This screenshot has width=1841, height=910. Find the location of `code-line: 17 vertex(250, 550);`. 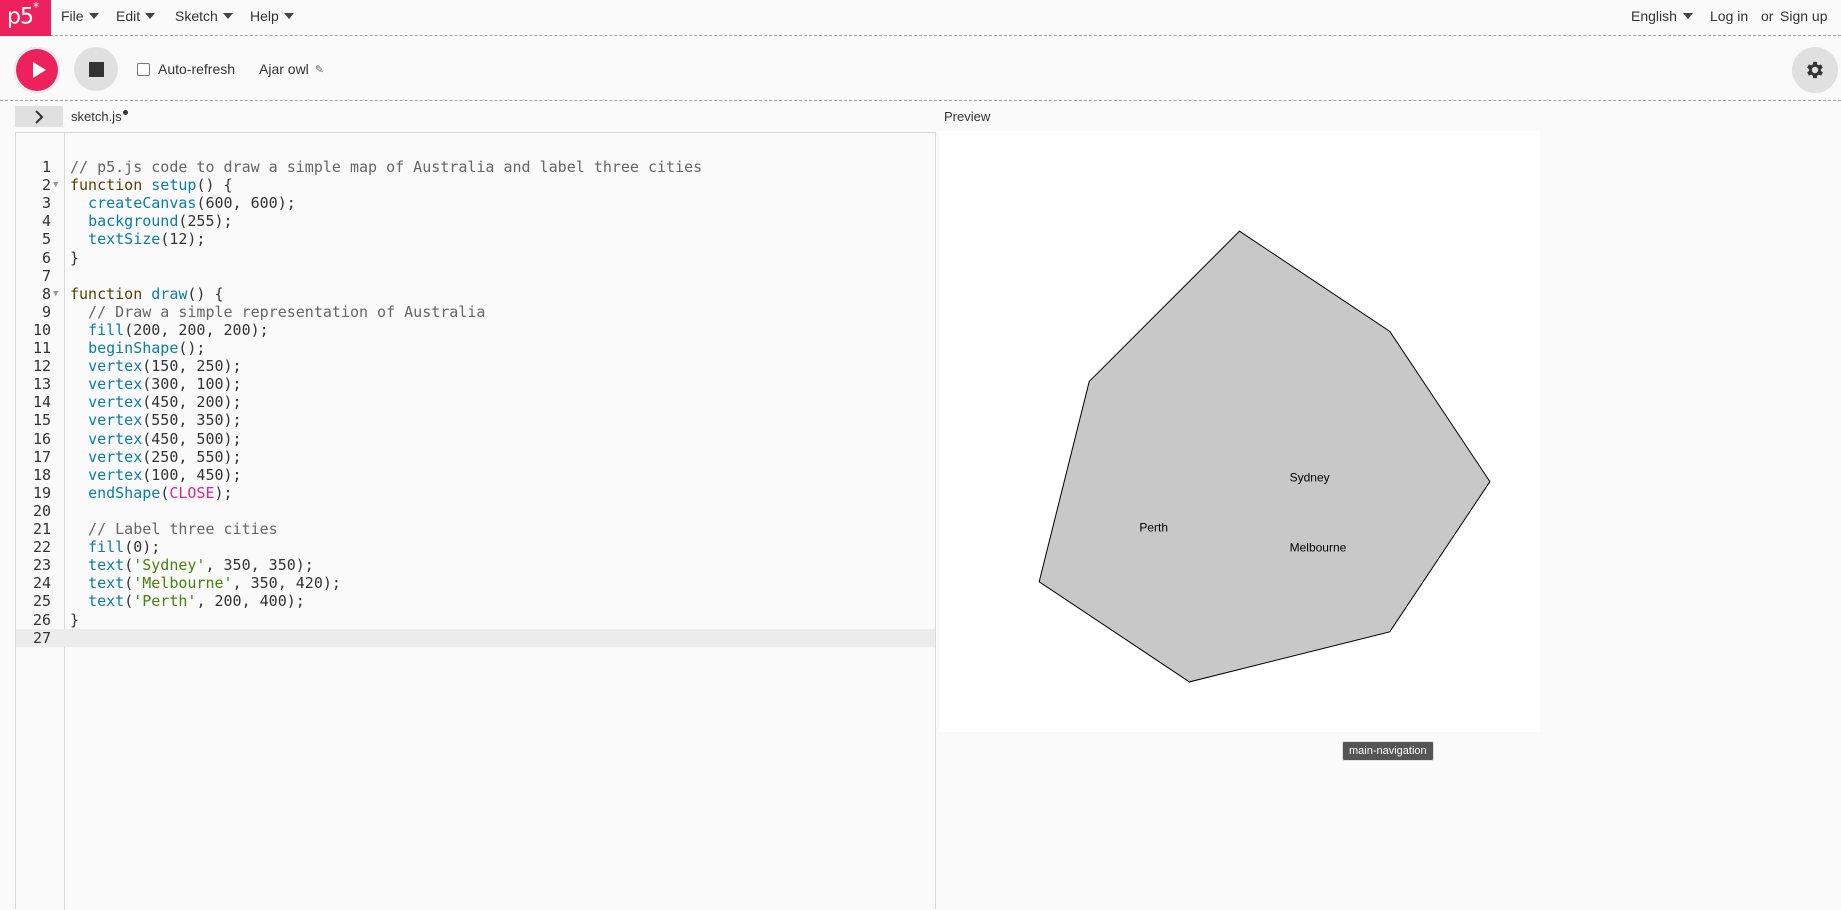

code-line: 17 vertex(250, 550); is located at coordinates (475, 457).